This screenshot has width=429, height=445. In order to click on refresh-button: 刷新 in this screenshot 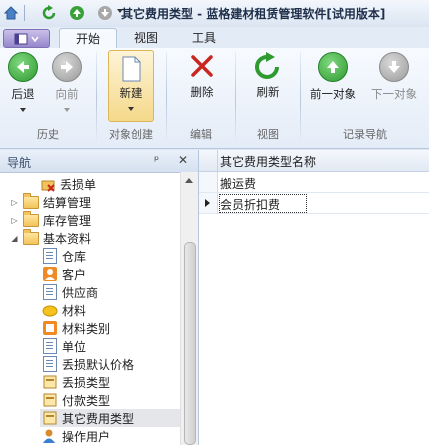, I will do `click(268, 76)`.